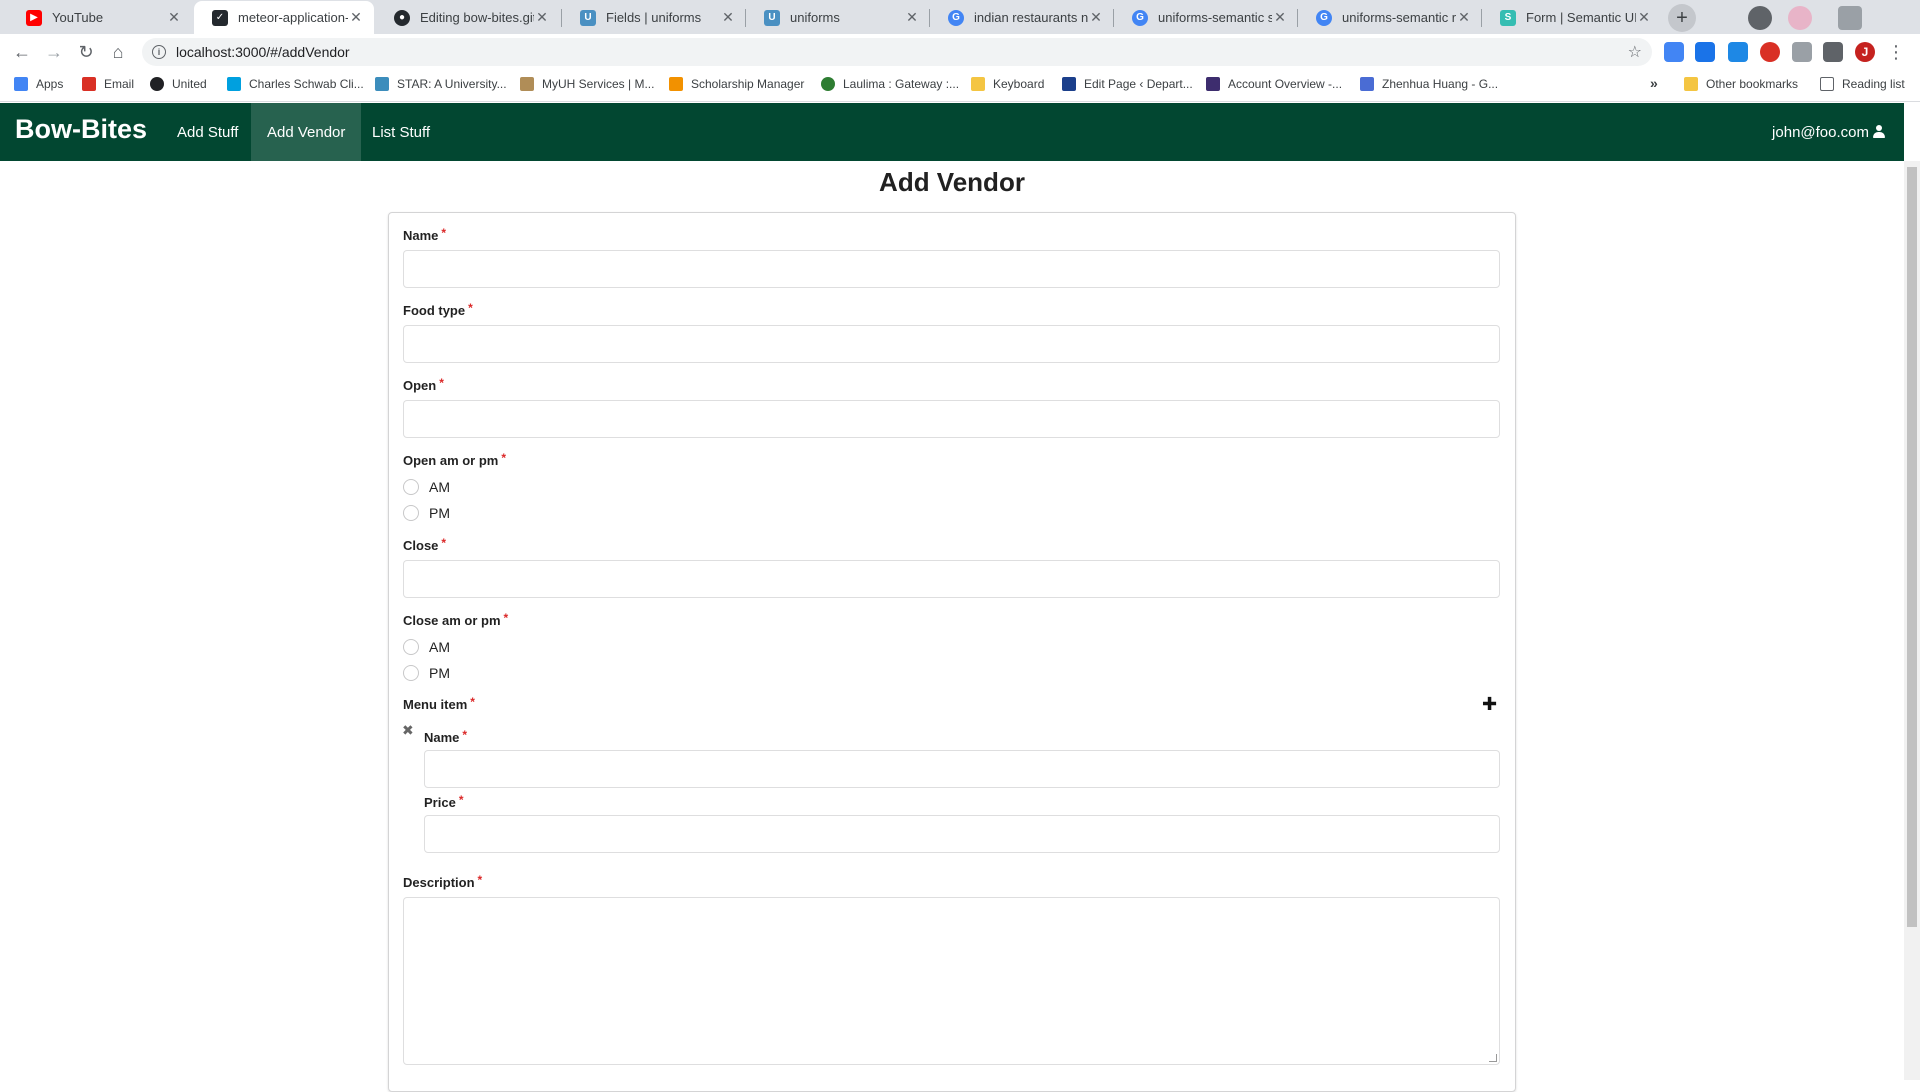 This screenshot has width=1920, height=1092. Describe the element at coordinates (1206, 17) in the screenshot. I see `tab-uniforms-semantic-sw: G uniforms-semantic sw ✕` at that location.